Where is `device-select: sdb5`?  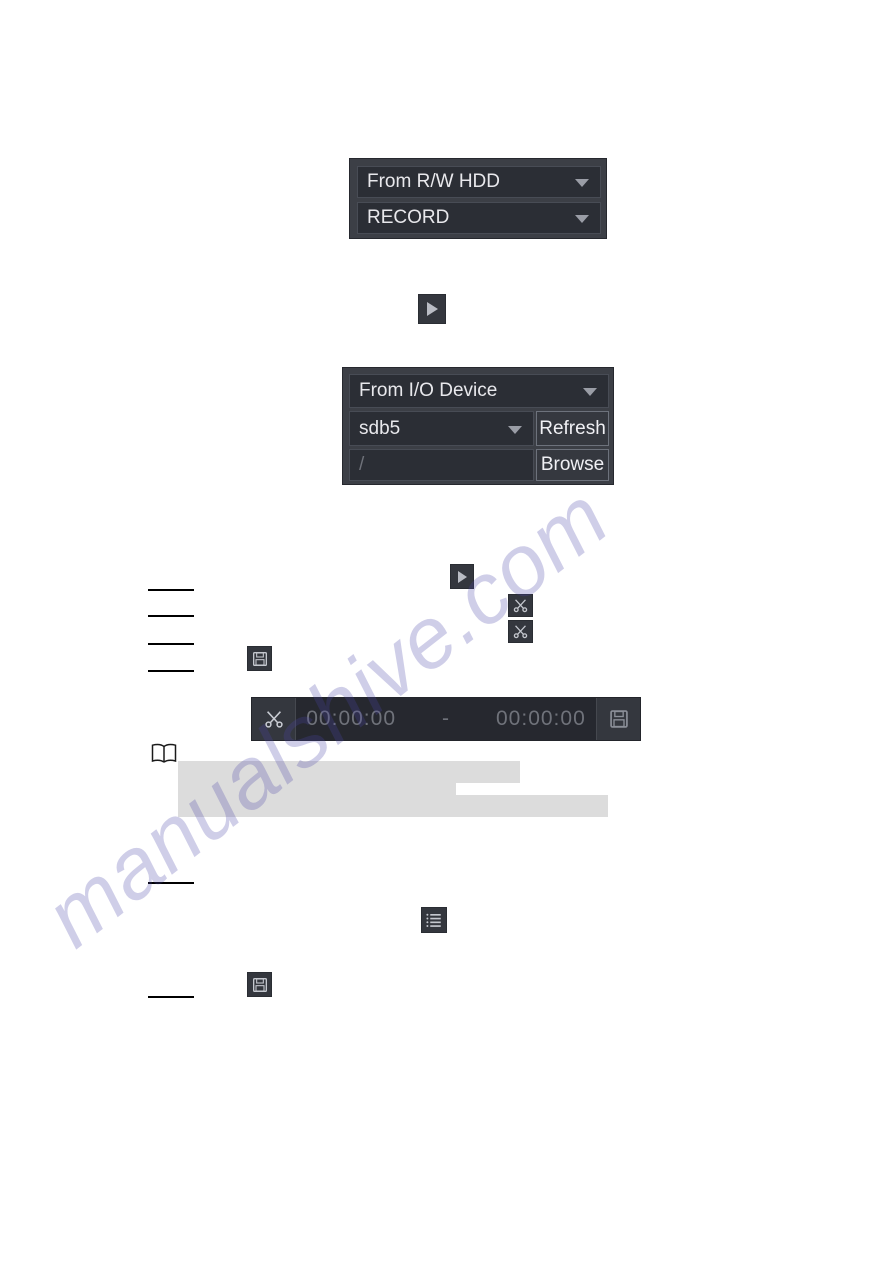 device-select: sdb5 is located at coordinates (441, 428).